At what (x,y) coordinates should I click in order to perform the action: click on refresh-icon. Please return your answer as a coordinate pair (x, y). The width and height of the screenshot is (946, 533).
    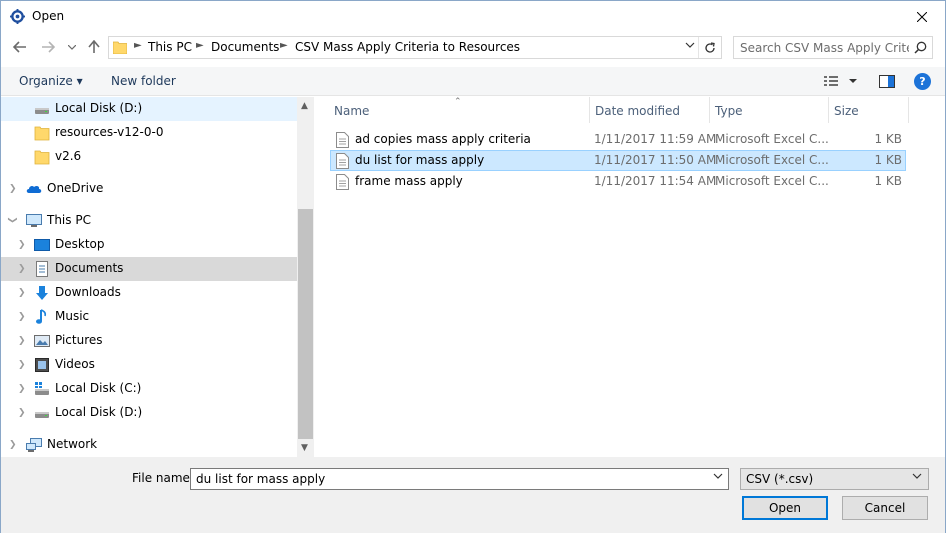
    Looking at the image, I should click on (710, 47).